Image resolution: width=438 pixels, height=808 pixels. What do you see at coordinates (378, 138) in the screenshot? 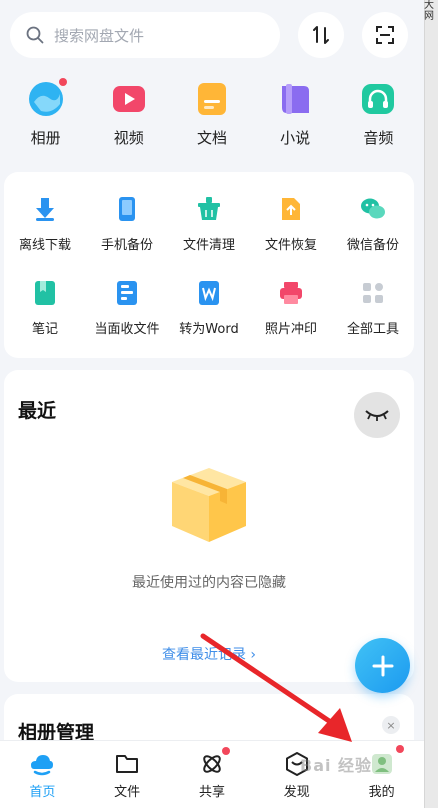
I see `category-label: 音频` at bounding box center [378, 138].